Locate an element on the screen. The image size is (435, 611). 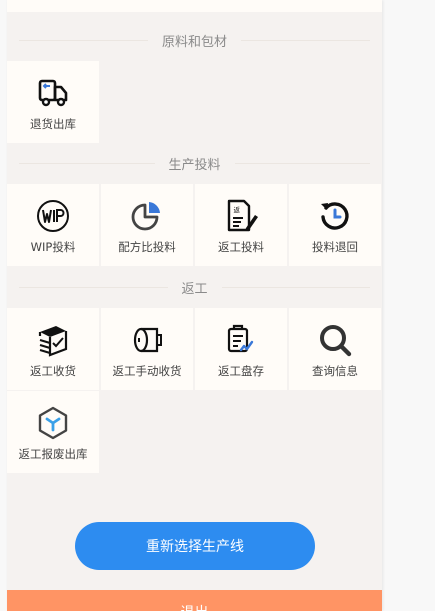
top-strip is located at coordinates (194, 6).